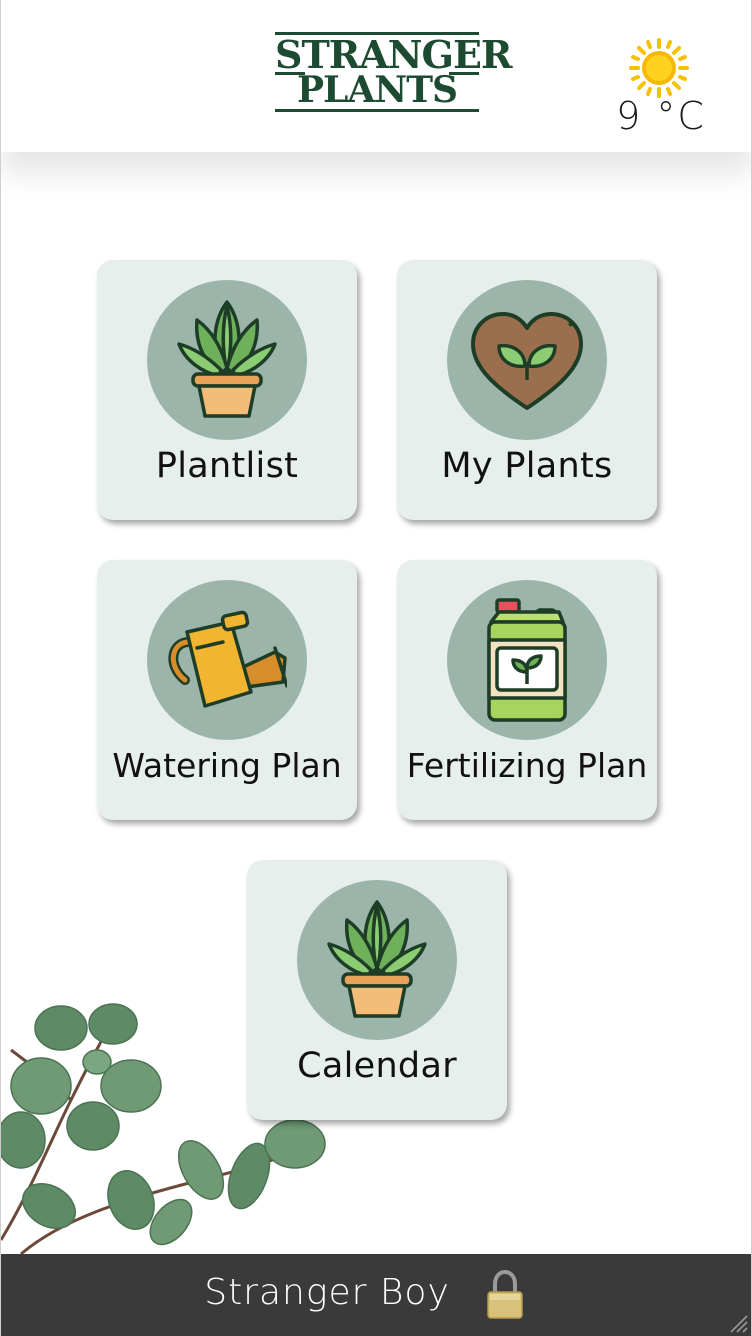 The width and height of the screenshot is (752, 1336). I want to click on weather-widget: 9 °C, so click(661, 88).